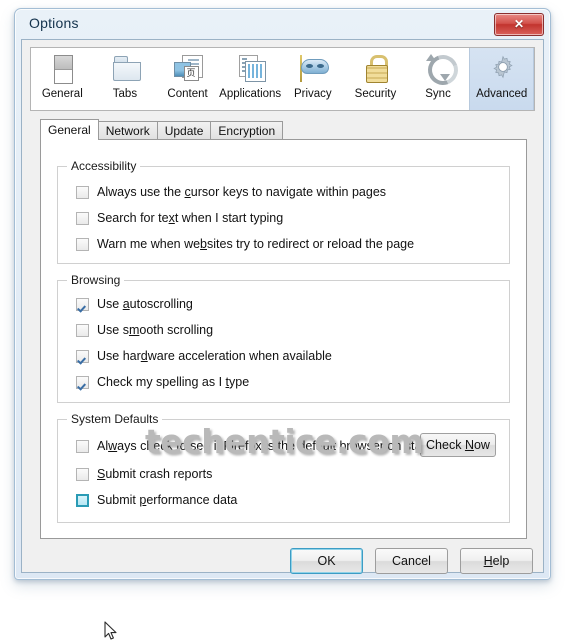  I want to click on group-title-accessibility: Accessibility, so click(104, 166).